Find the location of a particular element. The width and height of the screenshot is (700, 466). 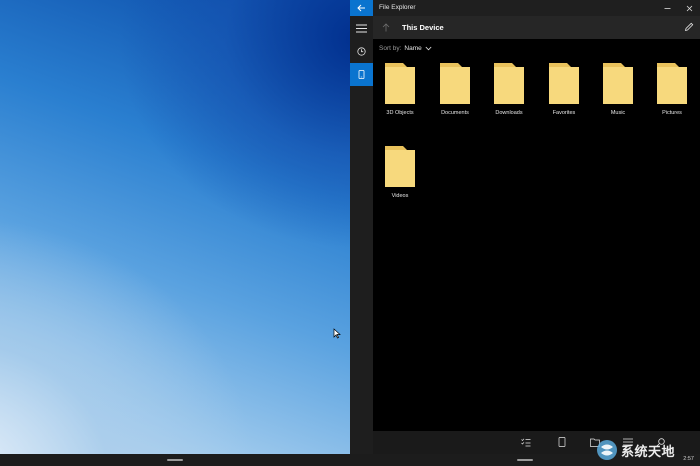

folder-tile-videos: Videos is located at coordinates (400, 174).